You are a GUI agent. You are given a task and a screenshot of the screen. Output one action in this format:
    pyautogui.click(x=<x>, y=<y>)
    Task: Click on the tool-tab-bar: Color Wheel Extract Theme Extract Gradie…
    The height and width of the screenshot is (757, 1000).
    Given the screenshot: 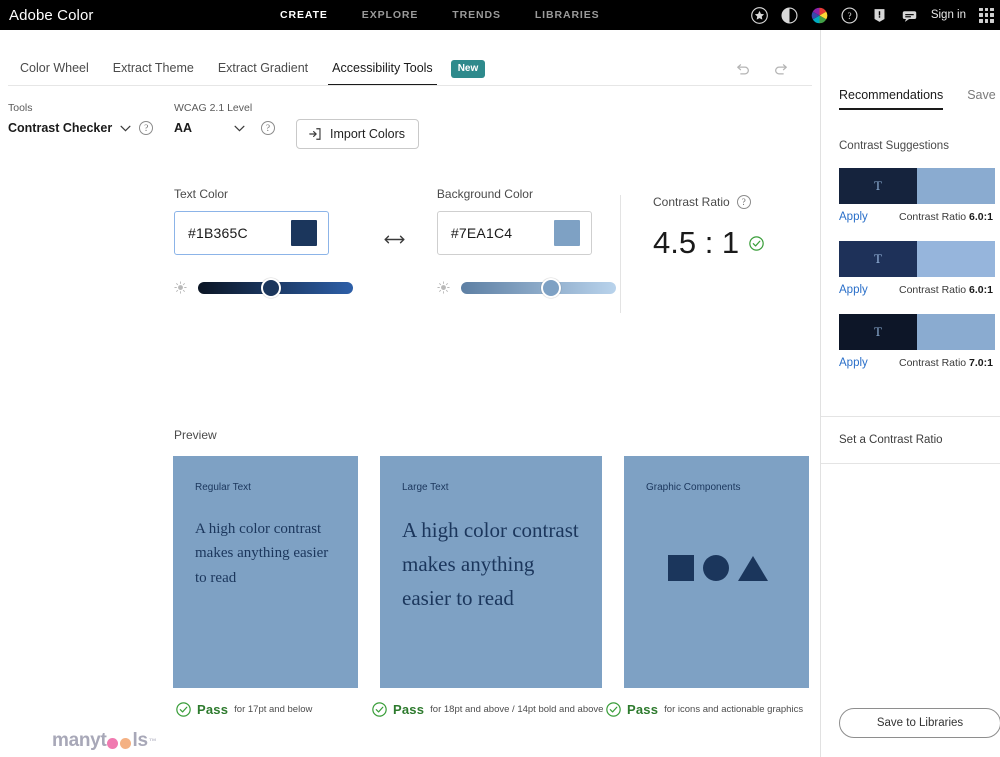 What is the action you would take?
    pyautogui.click(x=410, y=58)
    